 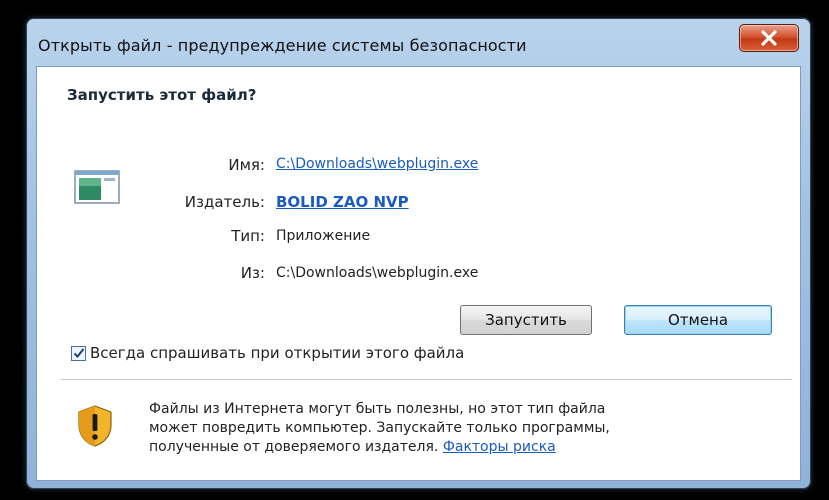 What do you see at coordinates (162, 95) in the screenshot?
I see `dialog-question: Запустить этот файл?` at bounding box center [162, 95].